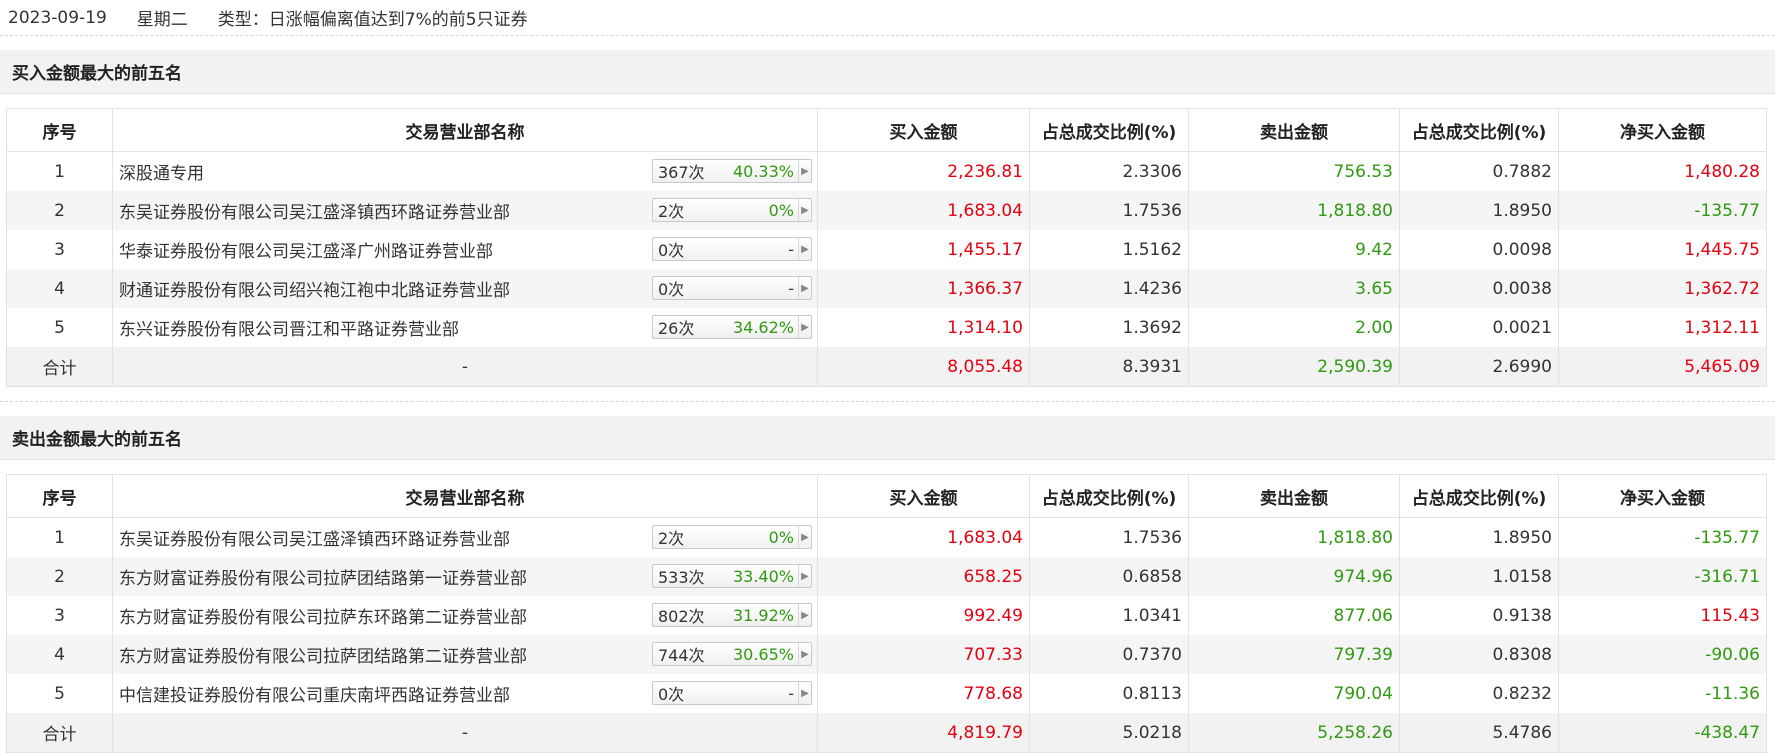 The height and width of the screenshot is (753, 1775). Describe the element at coordinates (161, 171) in the screenshot. I see `branch-name-link: 深股通专用` at that location.